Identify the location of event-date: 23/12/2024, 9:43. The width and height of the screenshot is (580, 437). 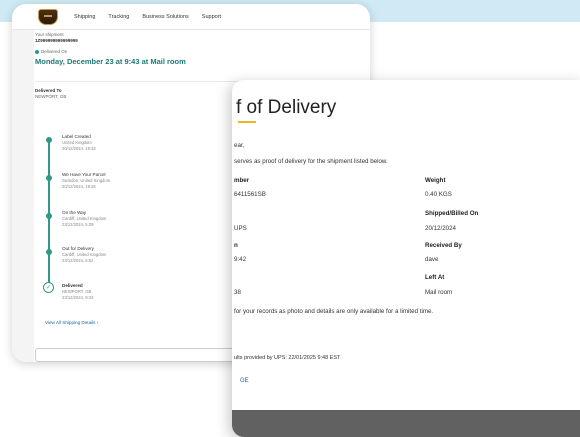
(78, 297).